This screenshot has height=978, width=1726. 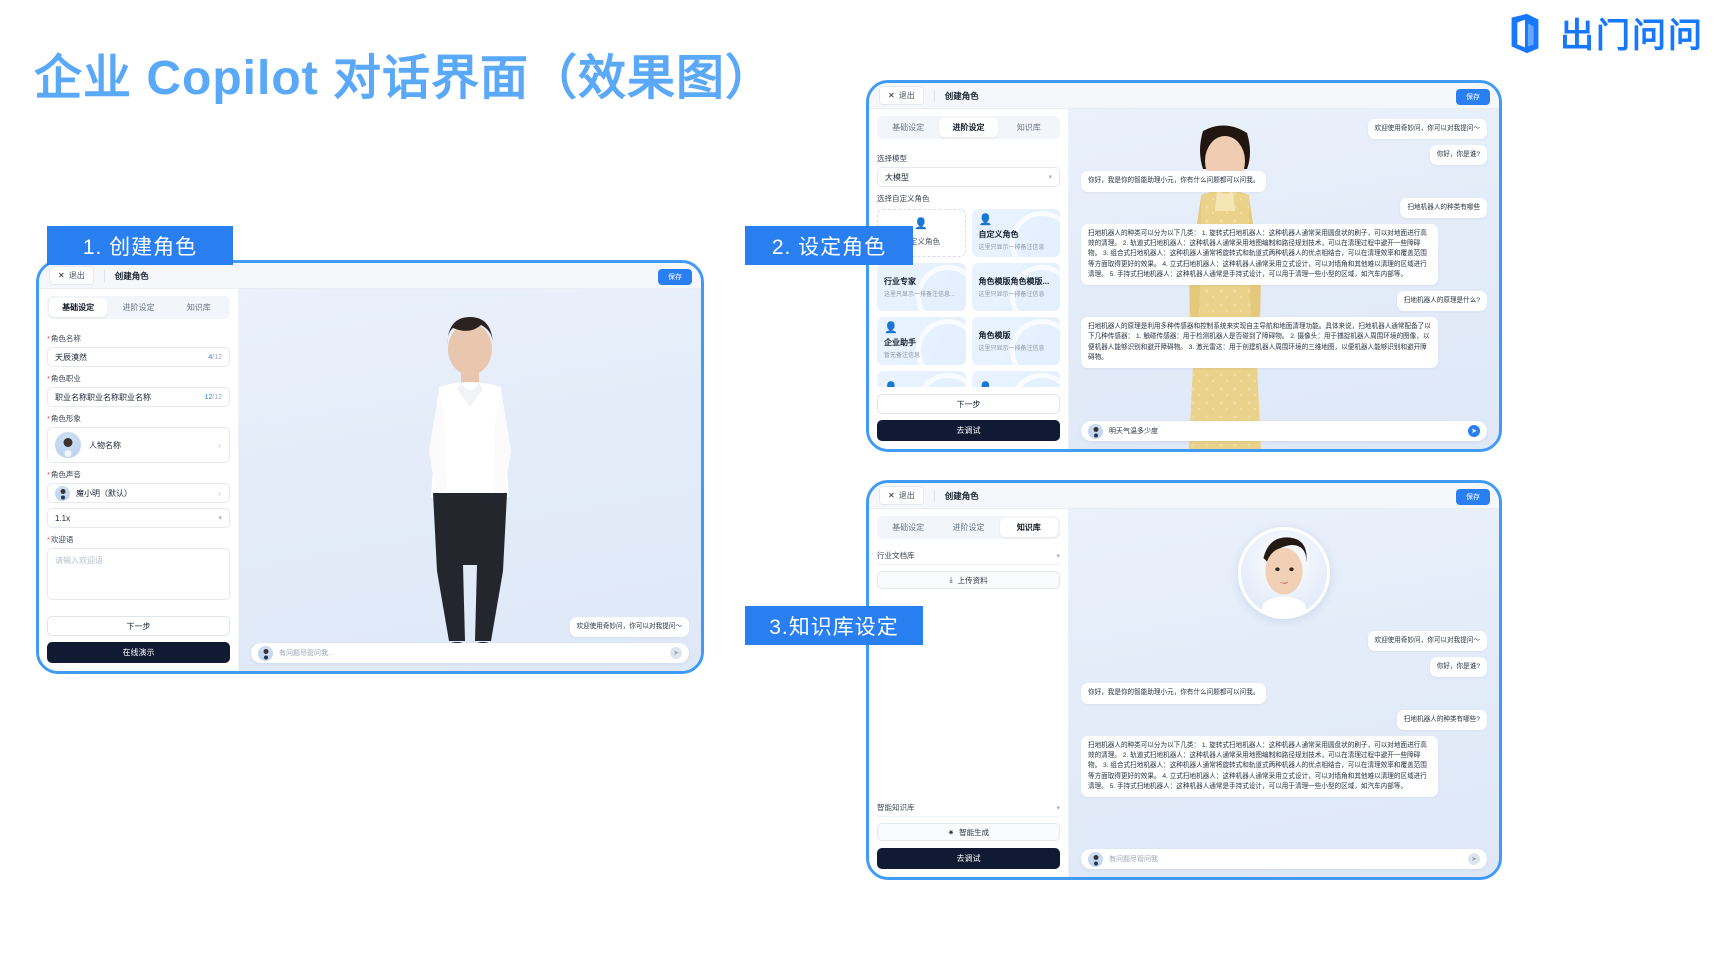 What do you see at coordinates (968, 580) in the screenshot?
I see `upload-material-button: ⤓ 上传资料` at bounding box center [968, 580].